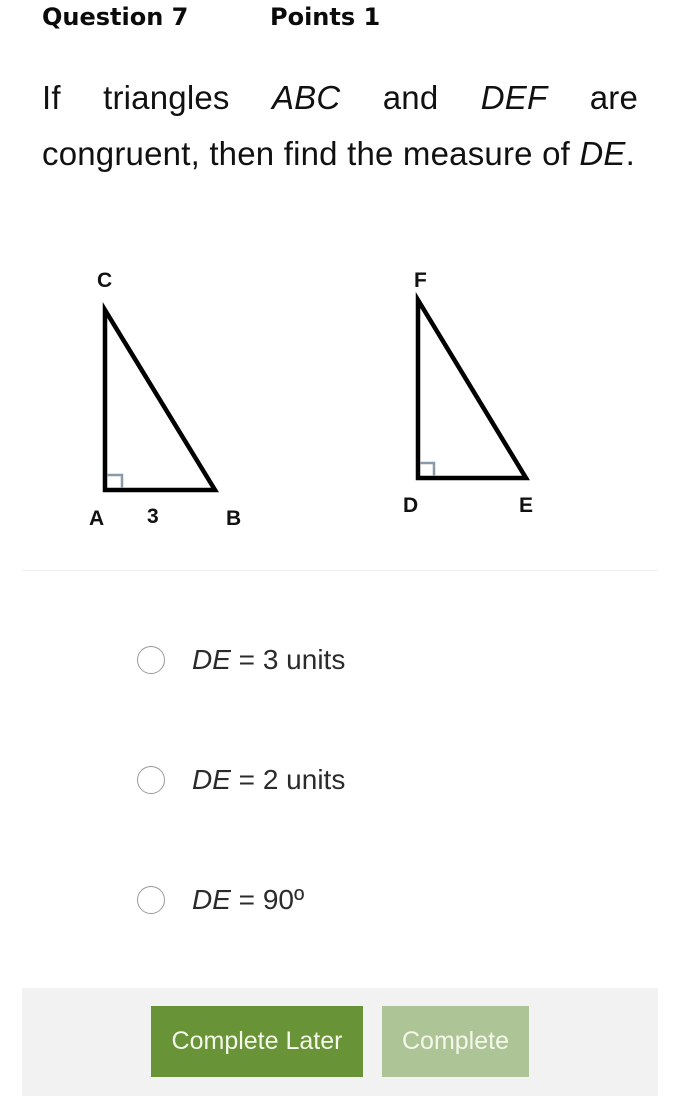 Image resolution: width=675 pixels, height=1105 pixels. I want to click on answer-option-2: DE = 2 units, so click(241, 780).